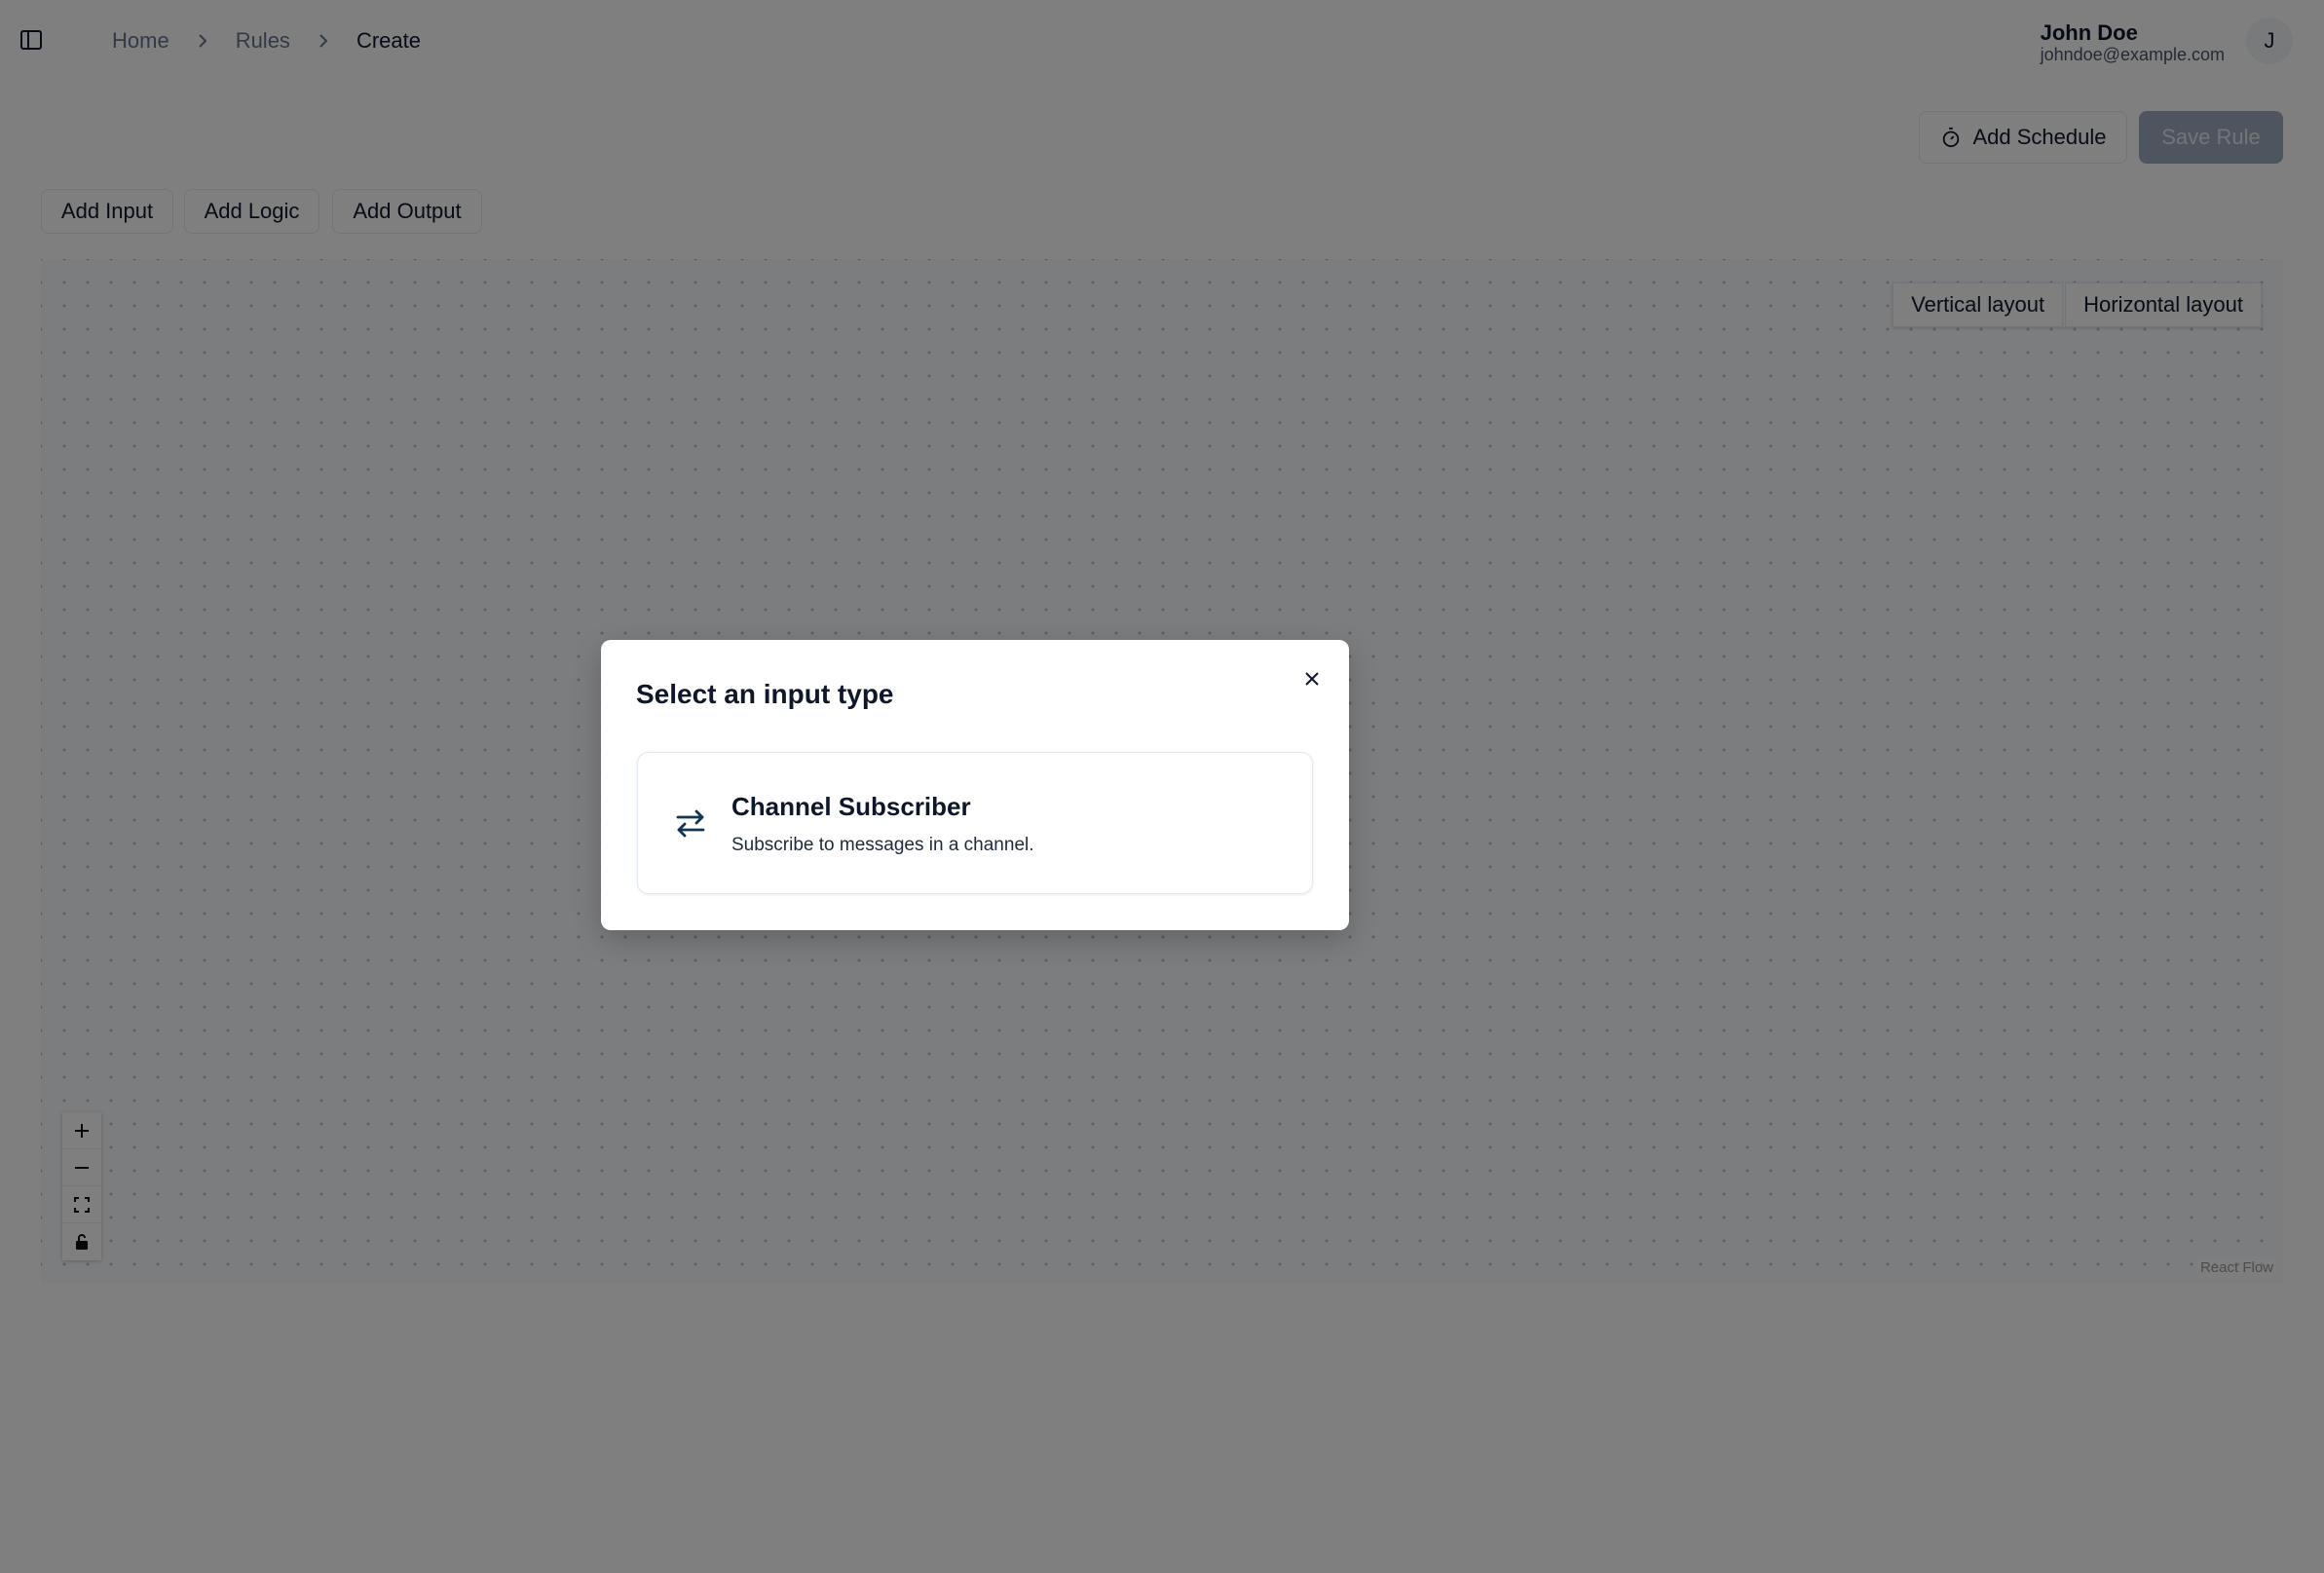 The height and width of the screenshot is (1573, 2324). Describe the element at coordinates (851, 806) in the screenshot. I see `option-title: Channel Subscriber` at that location.